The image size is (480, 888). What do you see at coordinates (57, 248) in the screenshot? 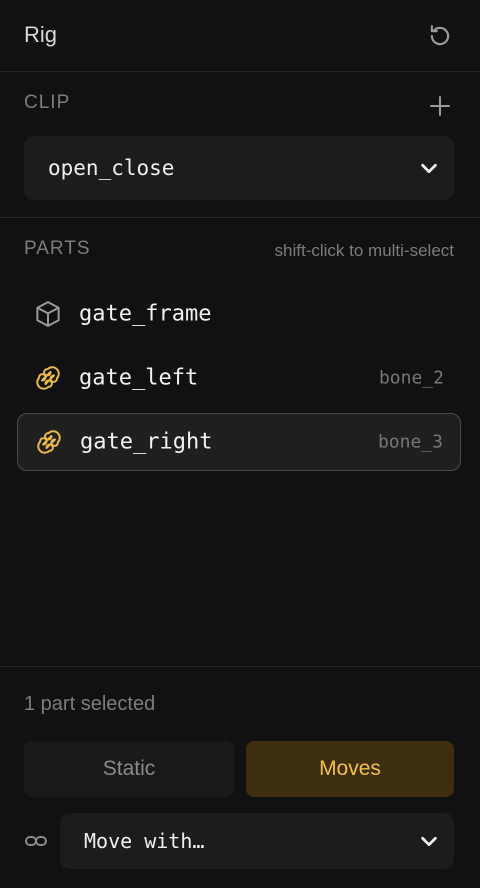
I see `parts-label: PARTS` at bounding box center [57, 248].